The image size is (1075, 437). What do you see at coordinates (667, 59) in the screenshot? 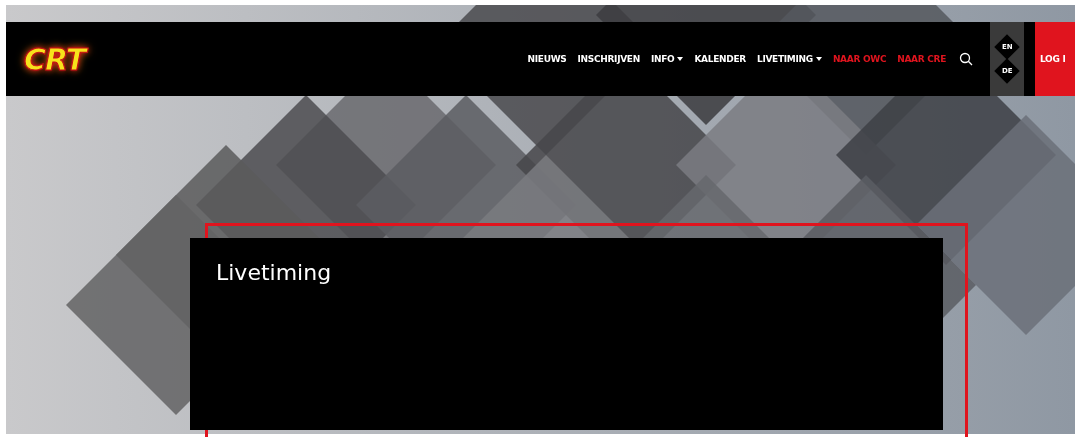
I see `nav-link: INFO` at bounding box center [667, 59].